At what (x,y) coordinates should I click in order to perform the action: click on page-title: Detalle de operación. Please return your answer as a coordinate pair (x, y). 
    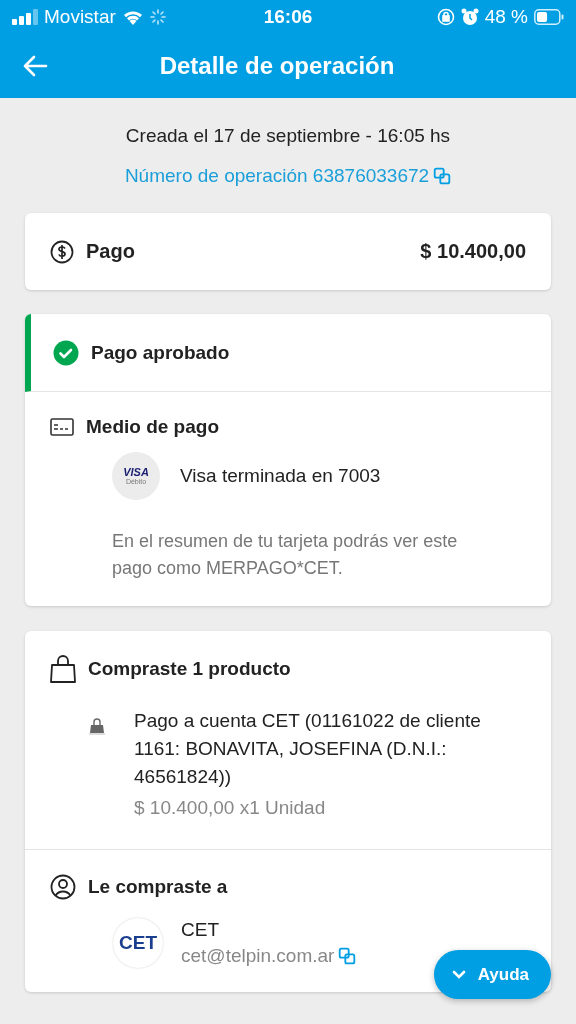
    Looking at the image, I should click on (277, 66).